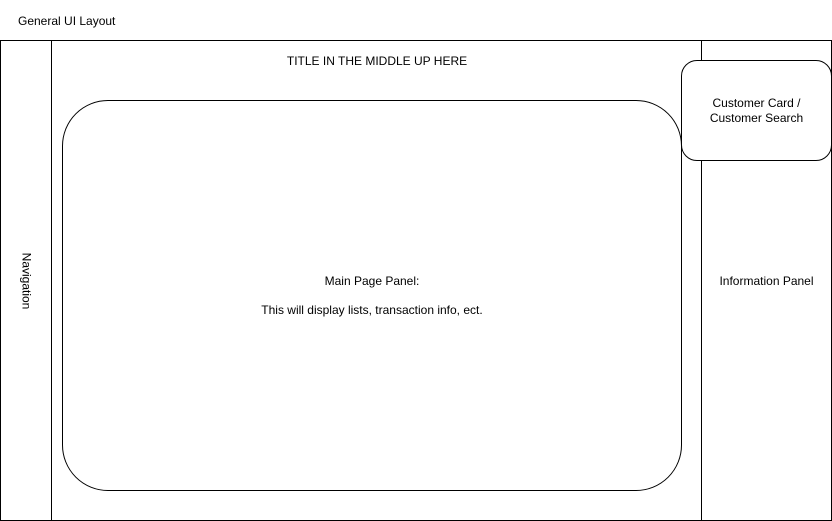 The width and height of the screenshot is (832, 521). Describe the element at coordinates (372, 281) in the screenshot. I see `main-panel-heading: Main Page Panel:` at that location.